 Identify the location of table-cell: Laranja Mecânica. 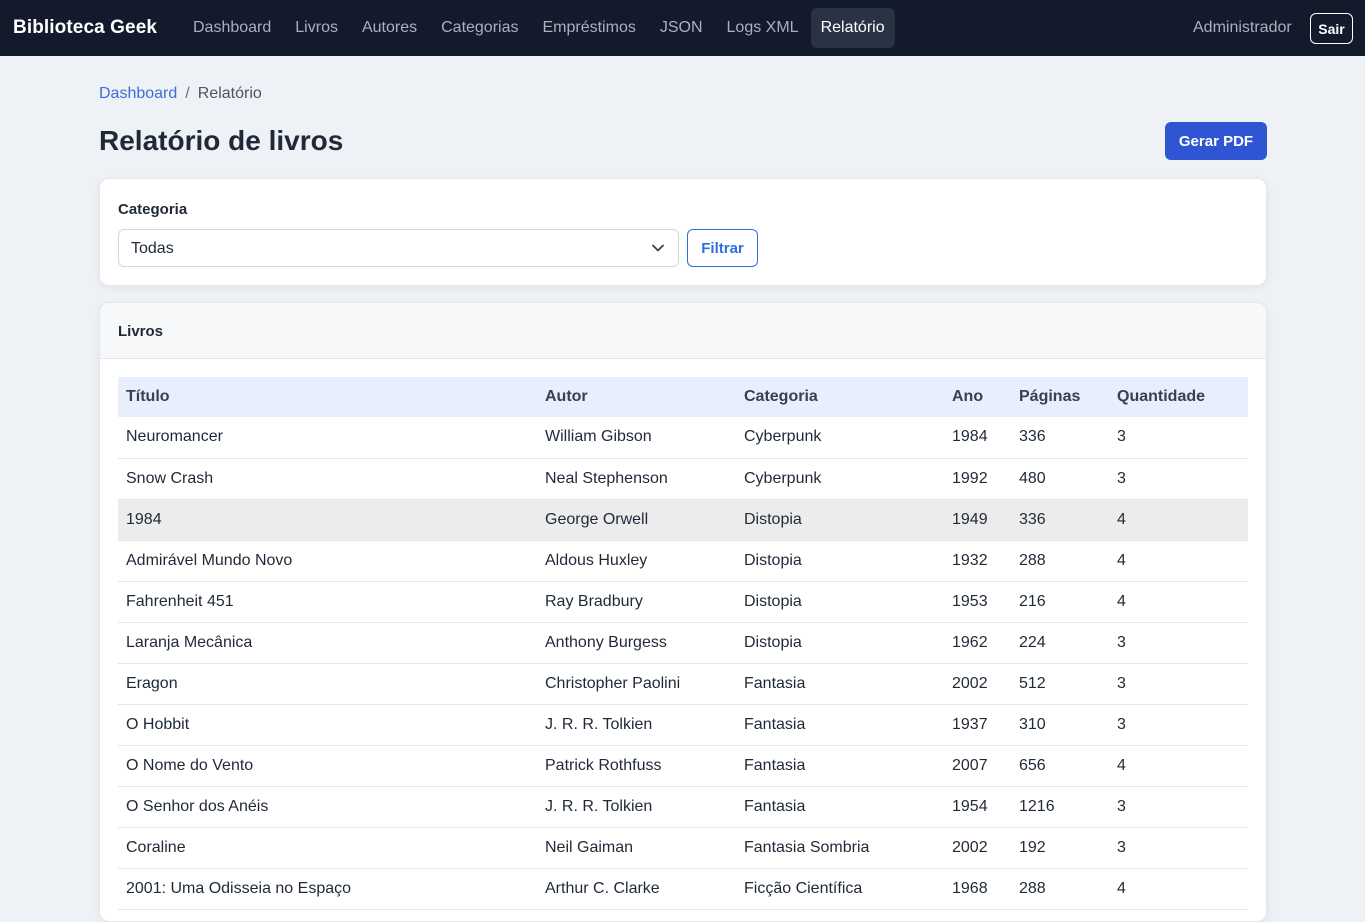
(189, 642).